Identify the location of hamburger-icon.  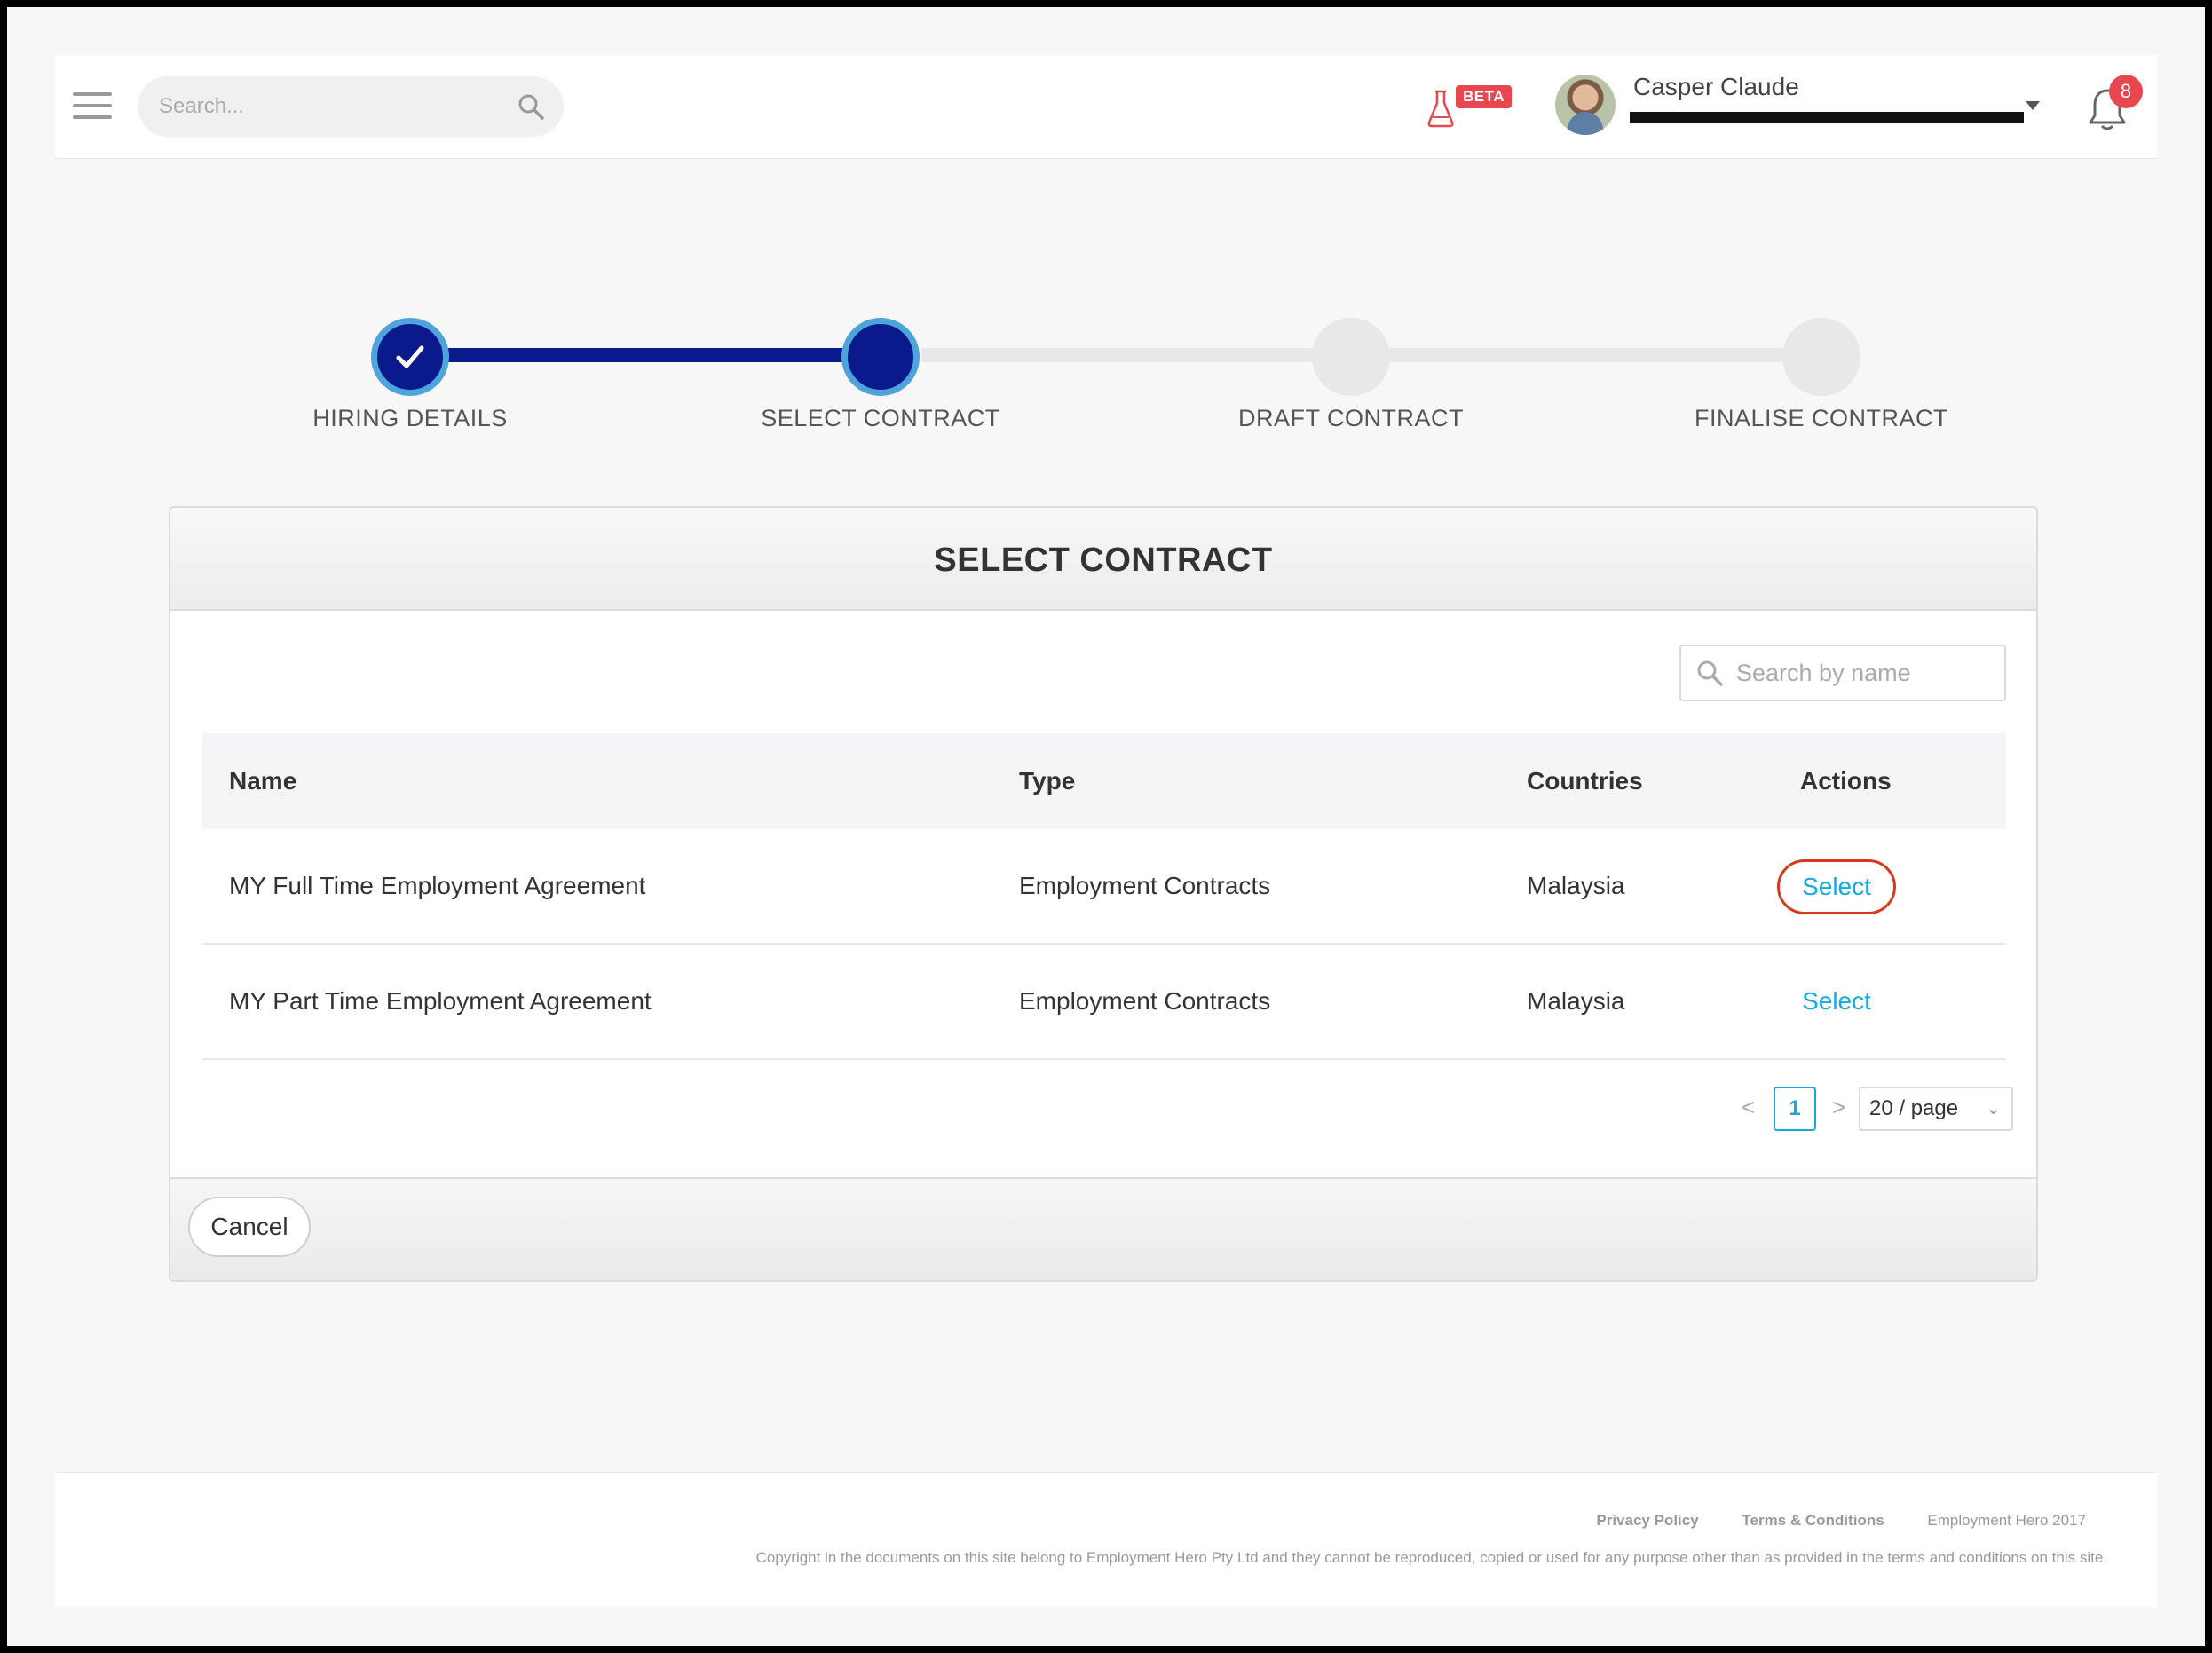
(92, 106).